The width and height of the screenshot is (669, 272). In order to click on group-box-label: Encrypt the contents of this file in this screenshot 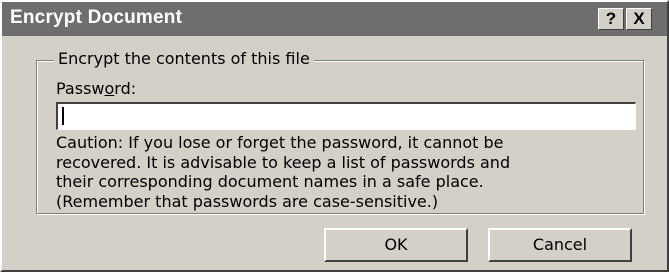, I will do `click(184, 59)`.